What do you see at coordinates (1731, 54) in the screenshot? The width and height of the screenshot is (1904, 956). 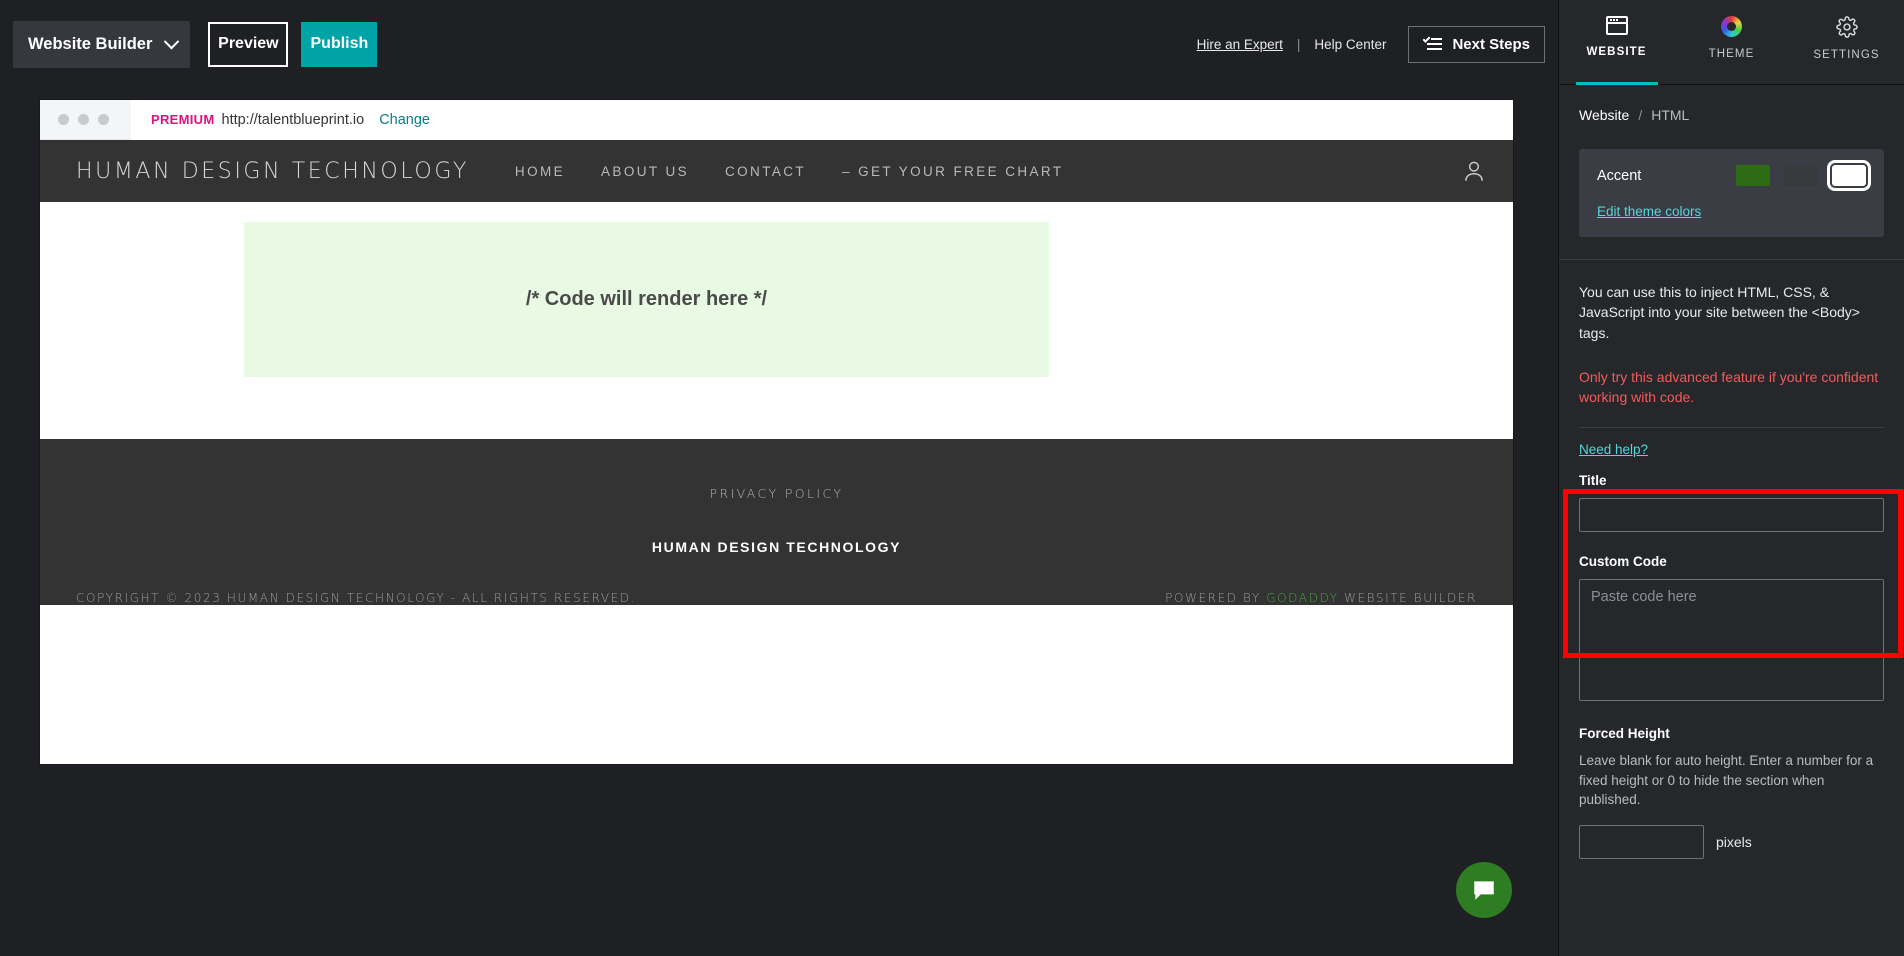 I see `tab-theme-label: THEME` at bounding box center [1731, 54].